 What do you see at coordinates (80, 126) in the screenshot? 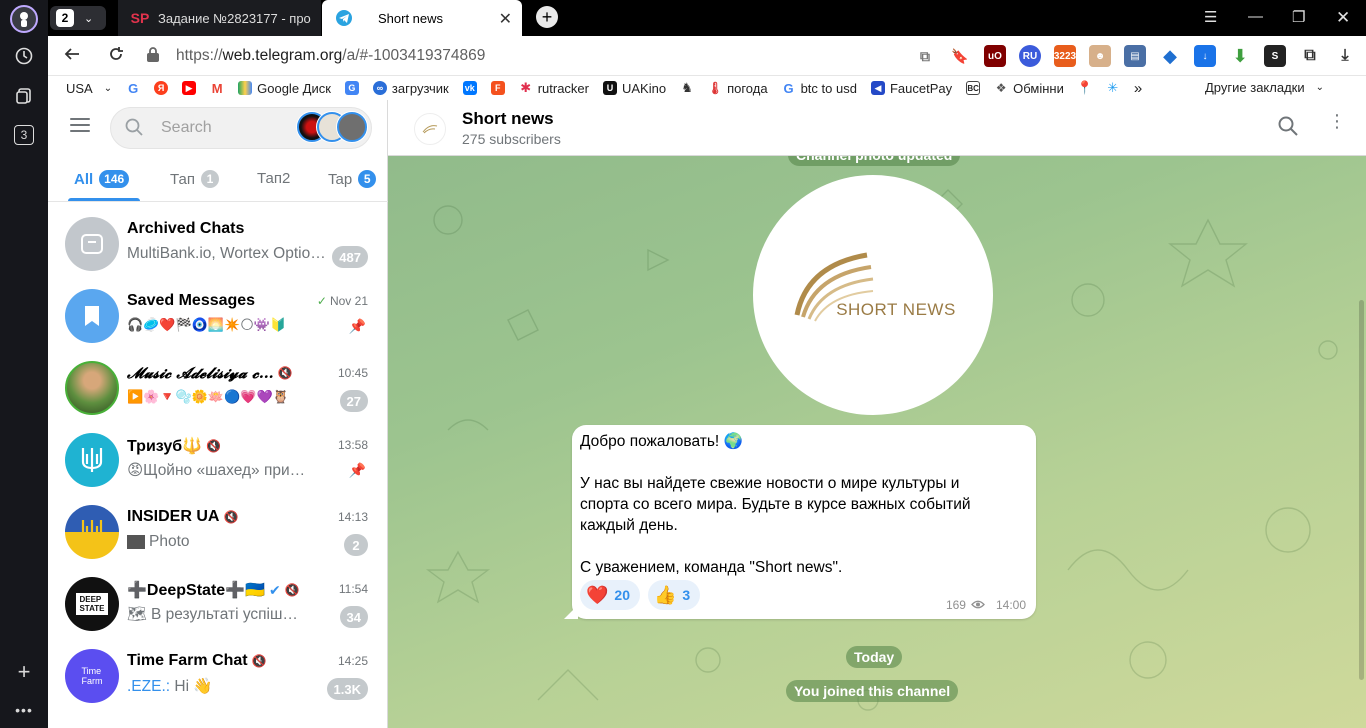
I see `hamburger-menu-icon` at bounding box center [80, 126].